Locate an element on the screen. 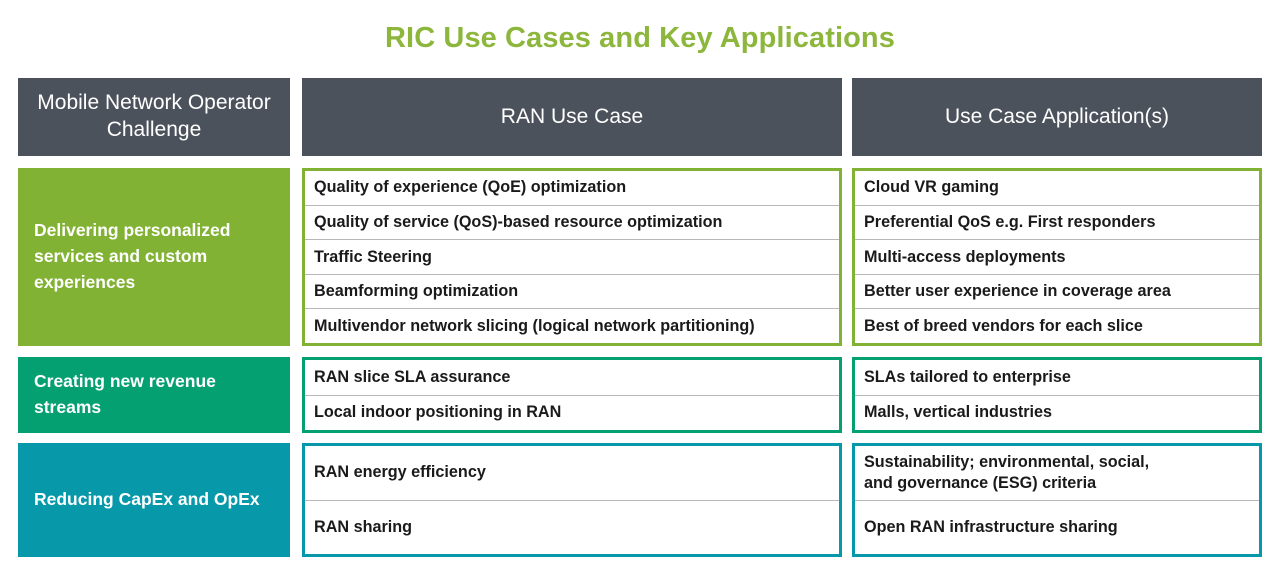 The image size is (1280, 571). application-cell: SLAs tailored to enterprise is located at coordinates (967, 376).